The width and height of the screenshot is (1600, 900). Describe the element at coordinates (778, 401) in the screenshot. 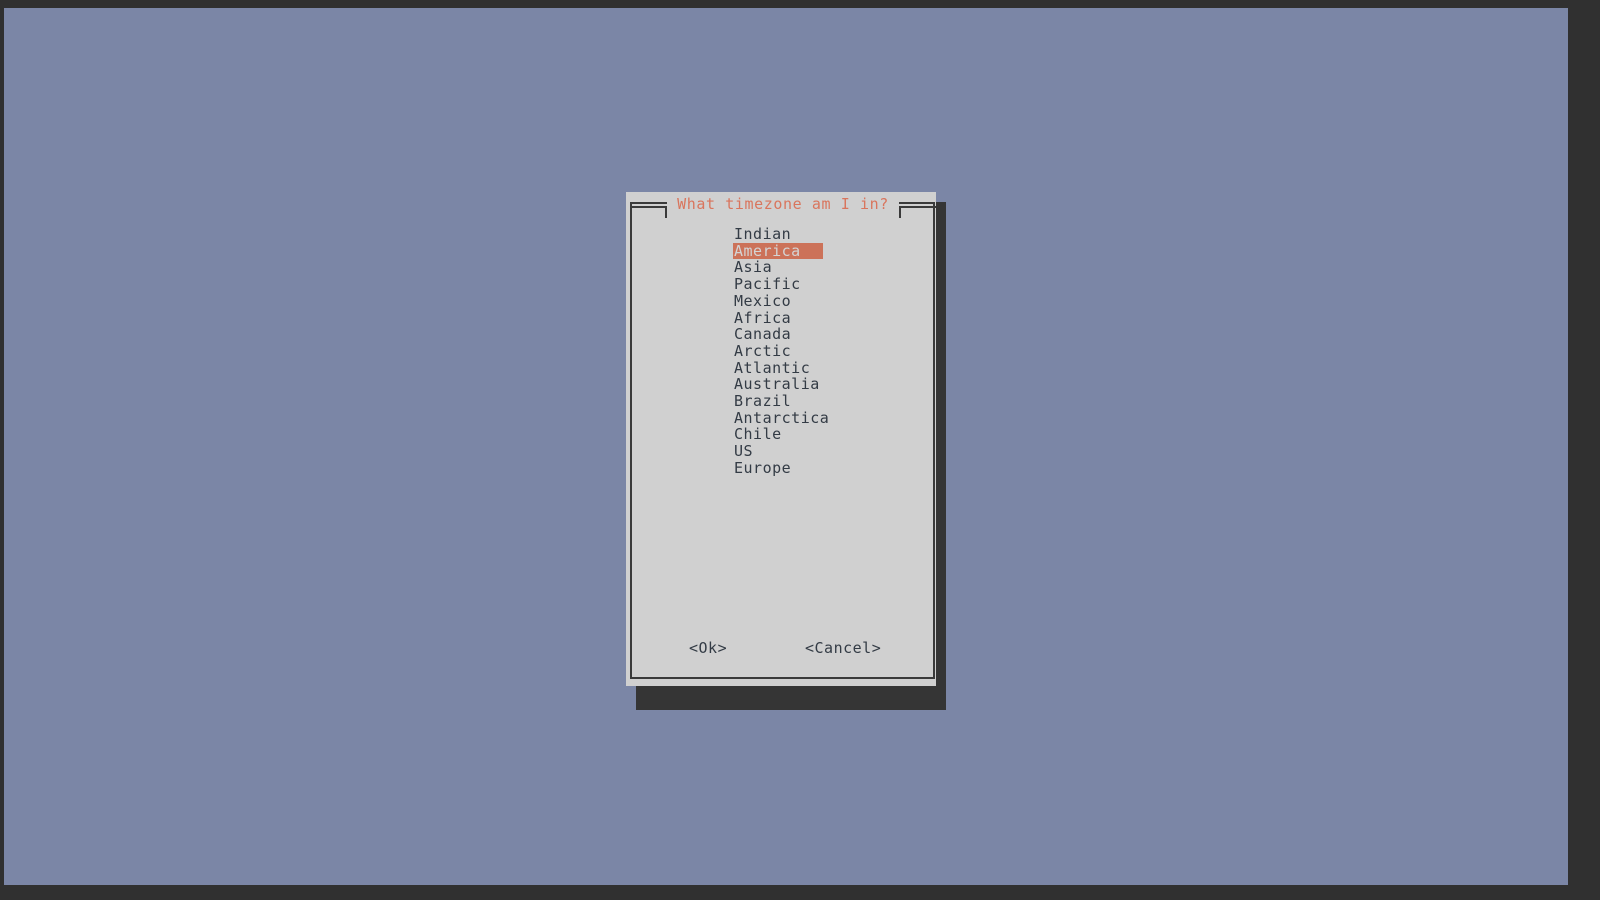

I see `menu-item: Brazil` at that location.